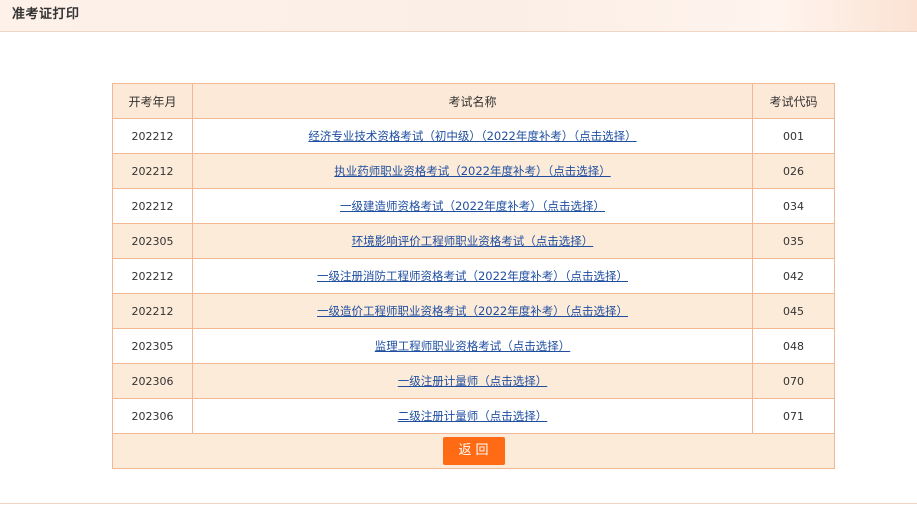 This screenshot has width=917, height=507. I want to click on table-row: 202212 一级建造师资格考试（2022年度补考）（点击选择） 034, so click(473, 206).